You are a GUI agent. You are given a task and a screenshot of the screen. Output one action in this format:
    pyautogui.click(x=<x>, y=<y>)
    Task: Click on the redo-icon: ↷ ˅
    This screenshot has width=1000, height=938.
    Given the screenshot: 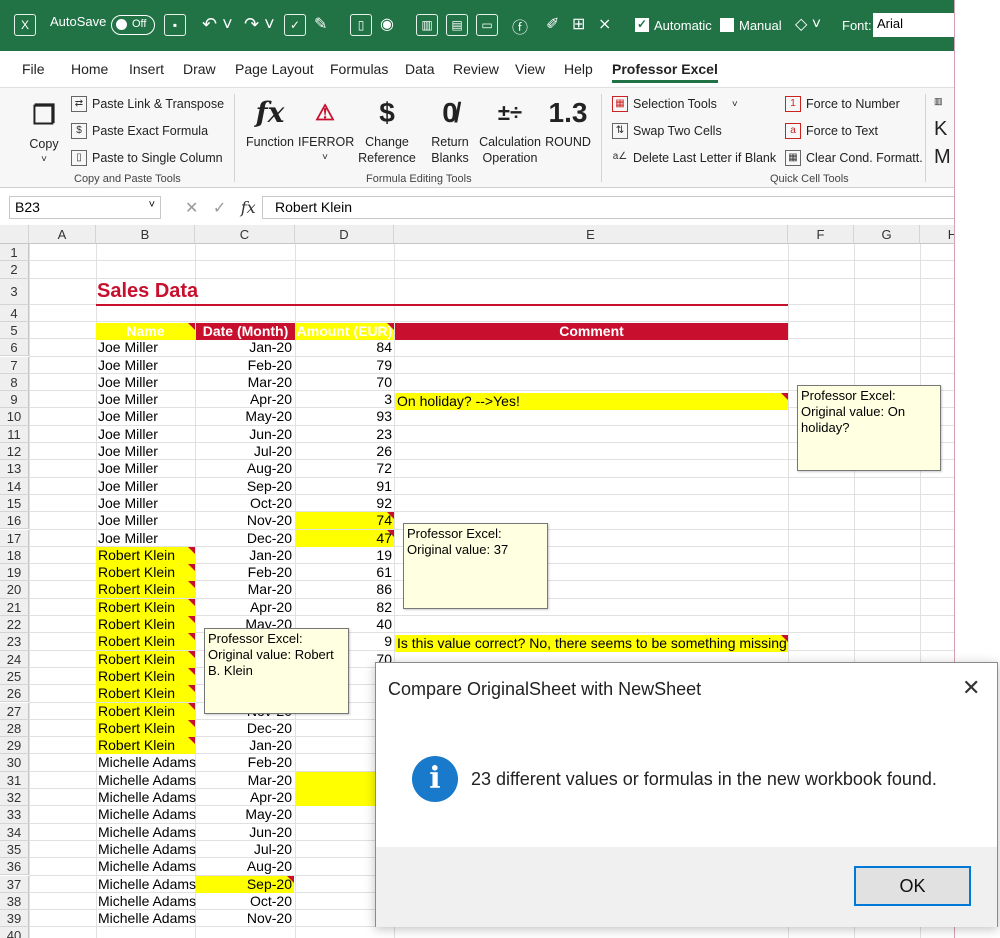 What is the action you would take?
    pyautogui.click(x=259, y=24)
    